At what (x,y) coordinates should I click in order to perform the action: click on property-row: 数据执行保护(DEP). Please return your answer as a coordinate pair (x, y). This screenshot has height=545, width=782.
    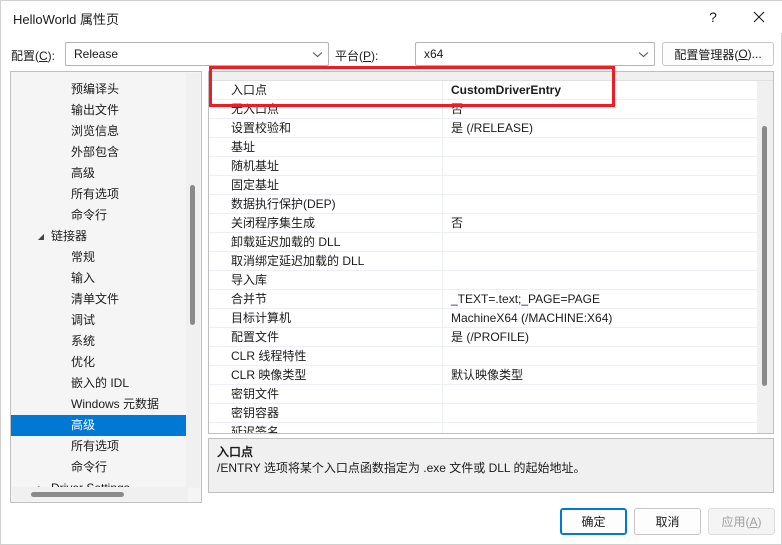
    Looking at the image, I should click on (484, 204).